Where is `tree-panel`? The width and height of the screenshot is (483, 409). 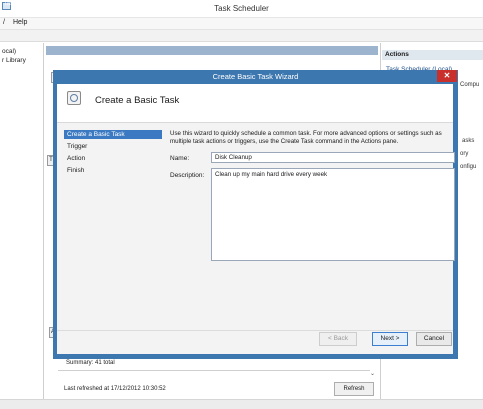 tree-panel is located at coordinates (22, 221).